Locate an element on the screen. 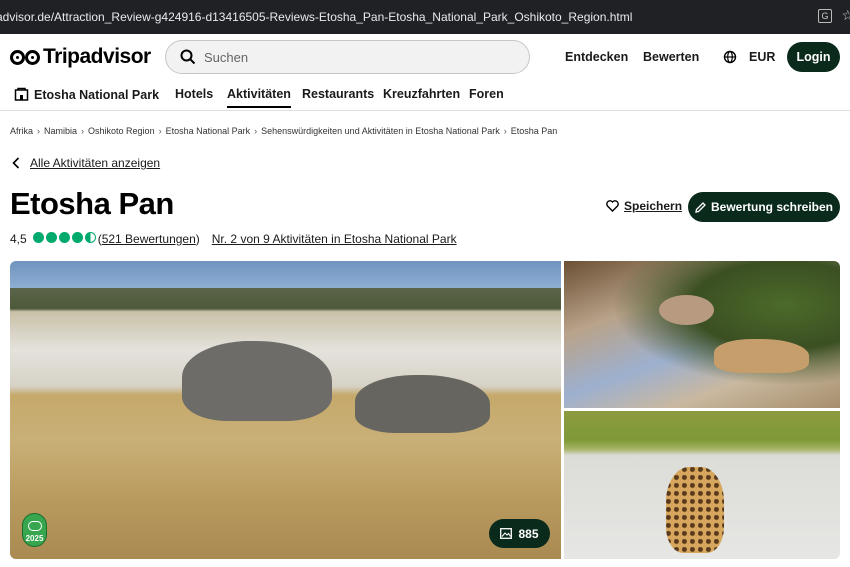  leopard-shape is located at coordinates (695, 510).